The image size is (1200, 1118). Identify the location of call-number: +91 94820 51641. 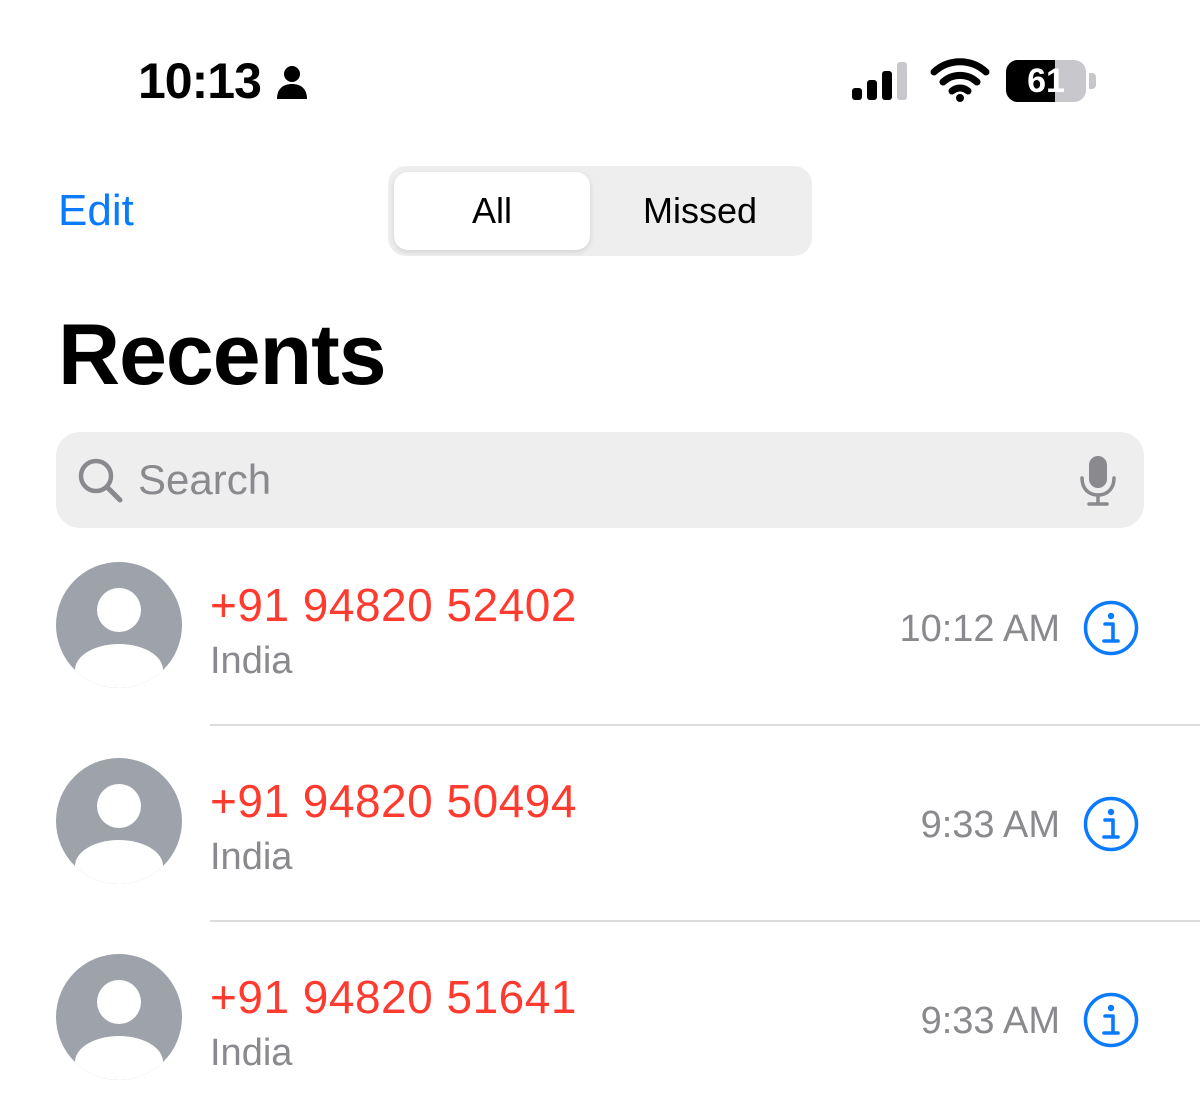
(393, 997).